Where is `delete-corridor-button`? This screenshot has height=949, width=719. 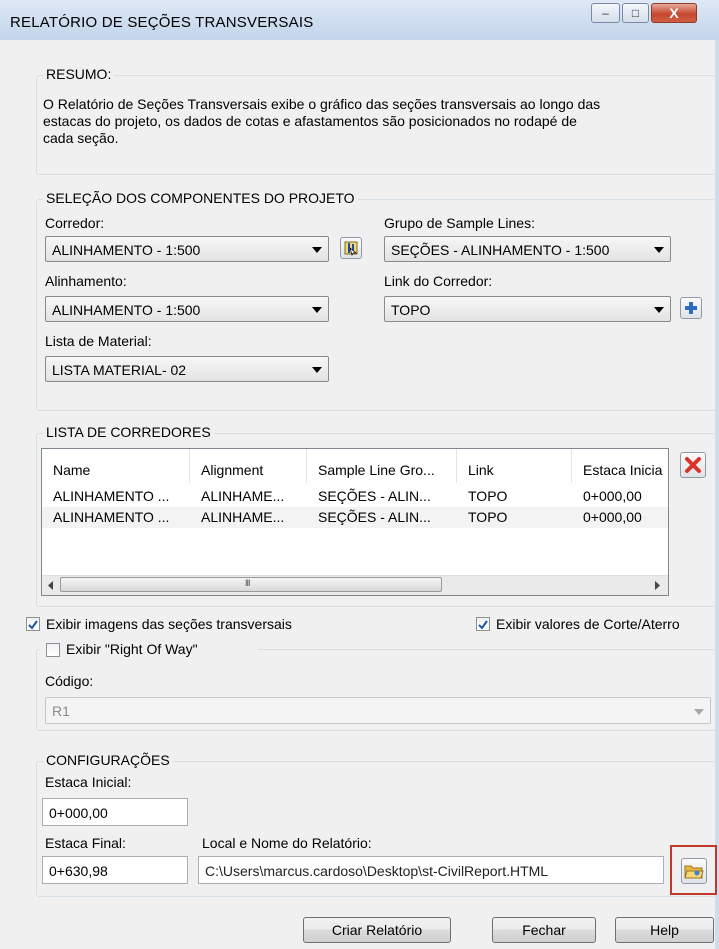
delete-corridor-button is located at coordinates (693, 465).